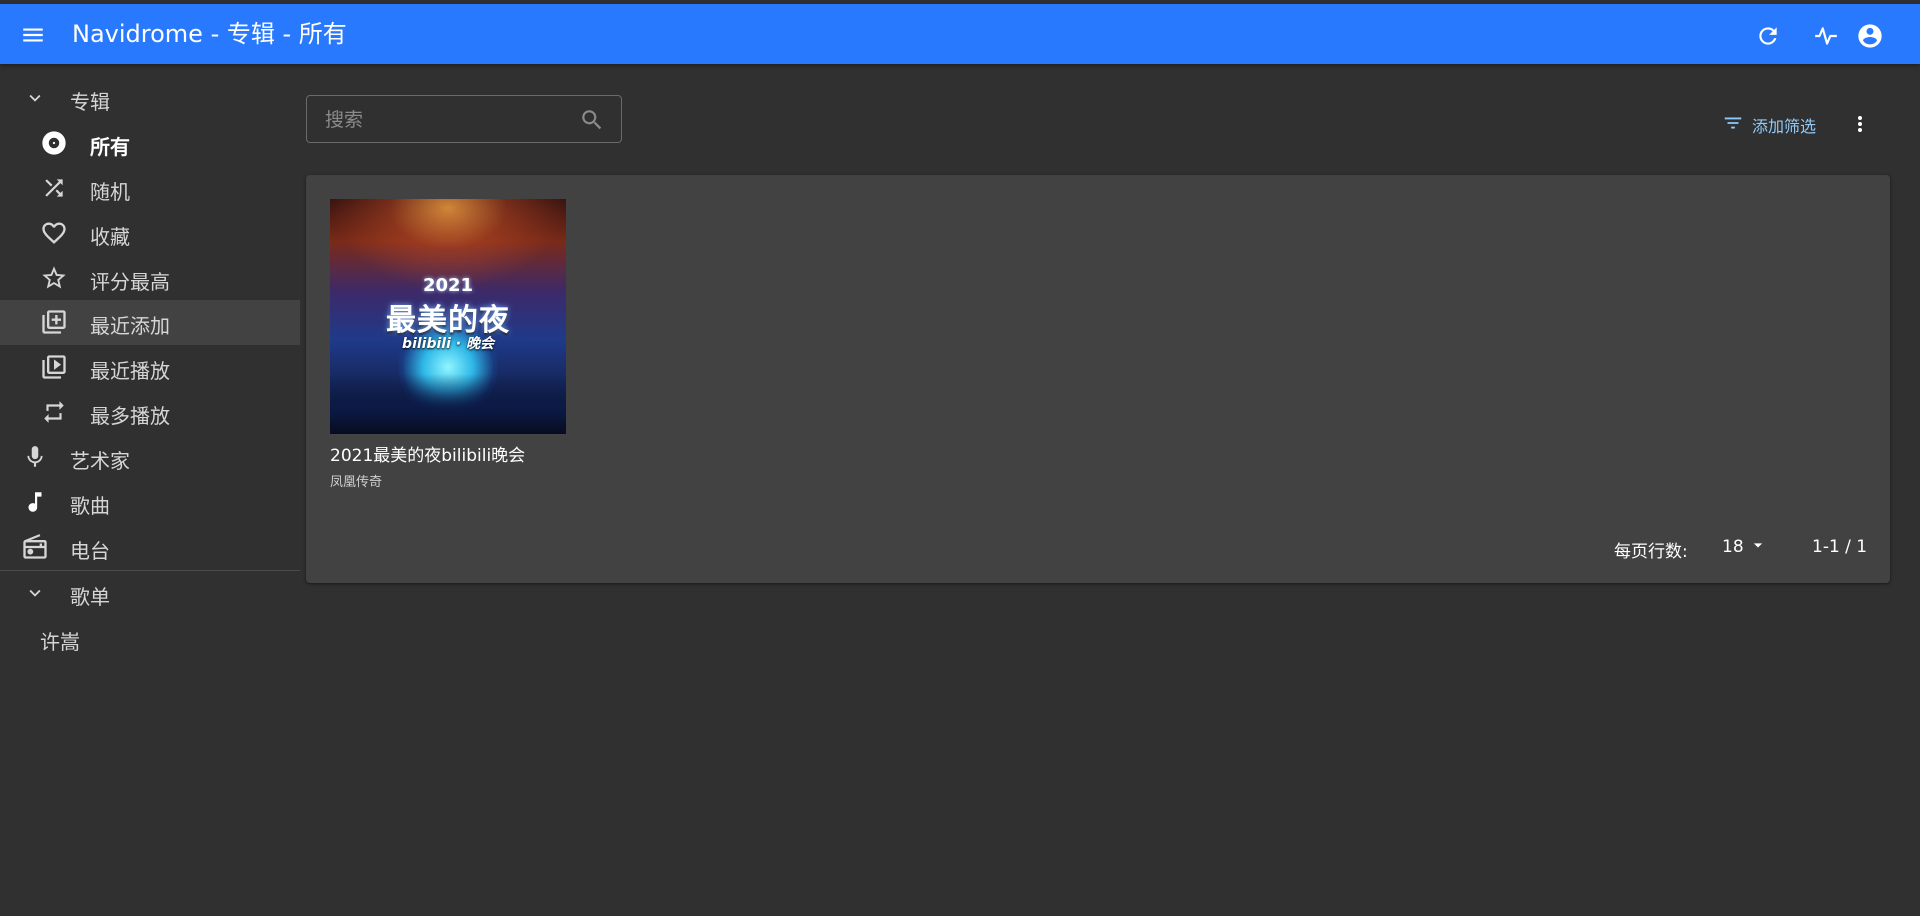  Describe the element at coordinates (90, 506) in the screenshot. I see `sidebar-item-label: 歌曲` at that location.